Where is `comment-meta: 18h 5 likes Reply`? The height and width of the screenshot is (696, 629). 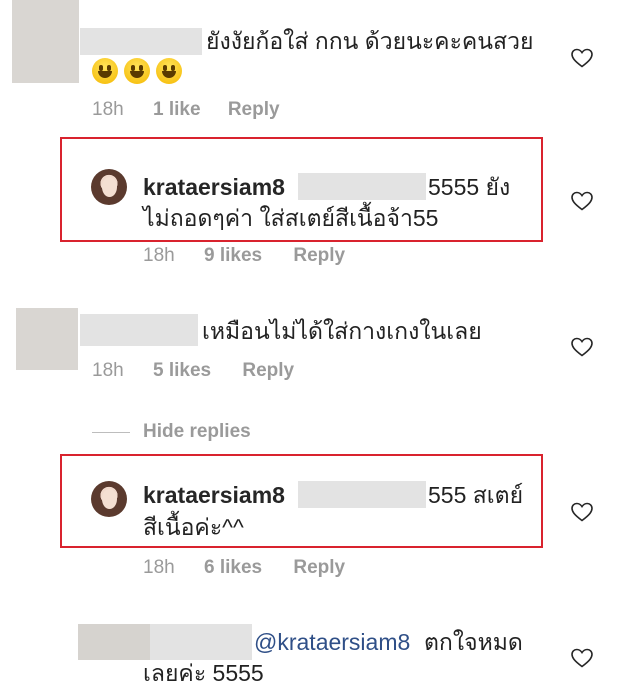 comment-meta: 18h 5 likes Reply is located at coordinates (193, 371).